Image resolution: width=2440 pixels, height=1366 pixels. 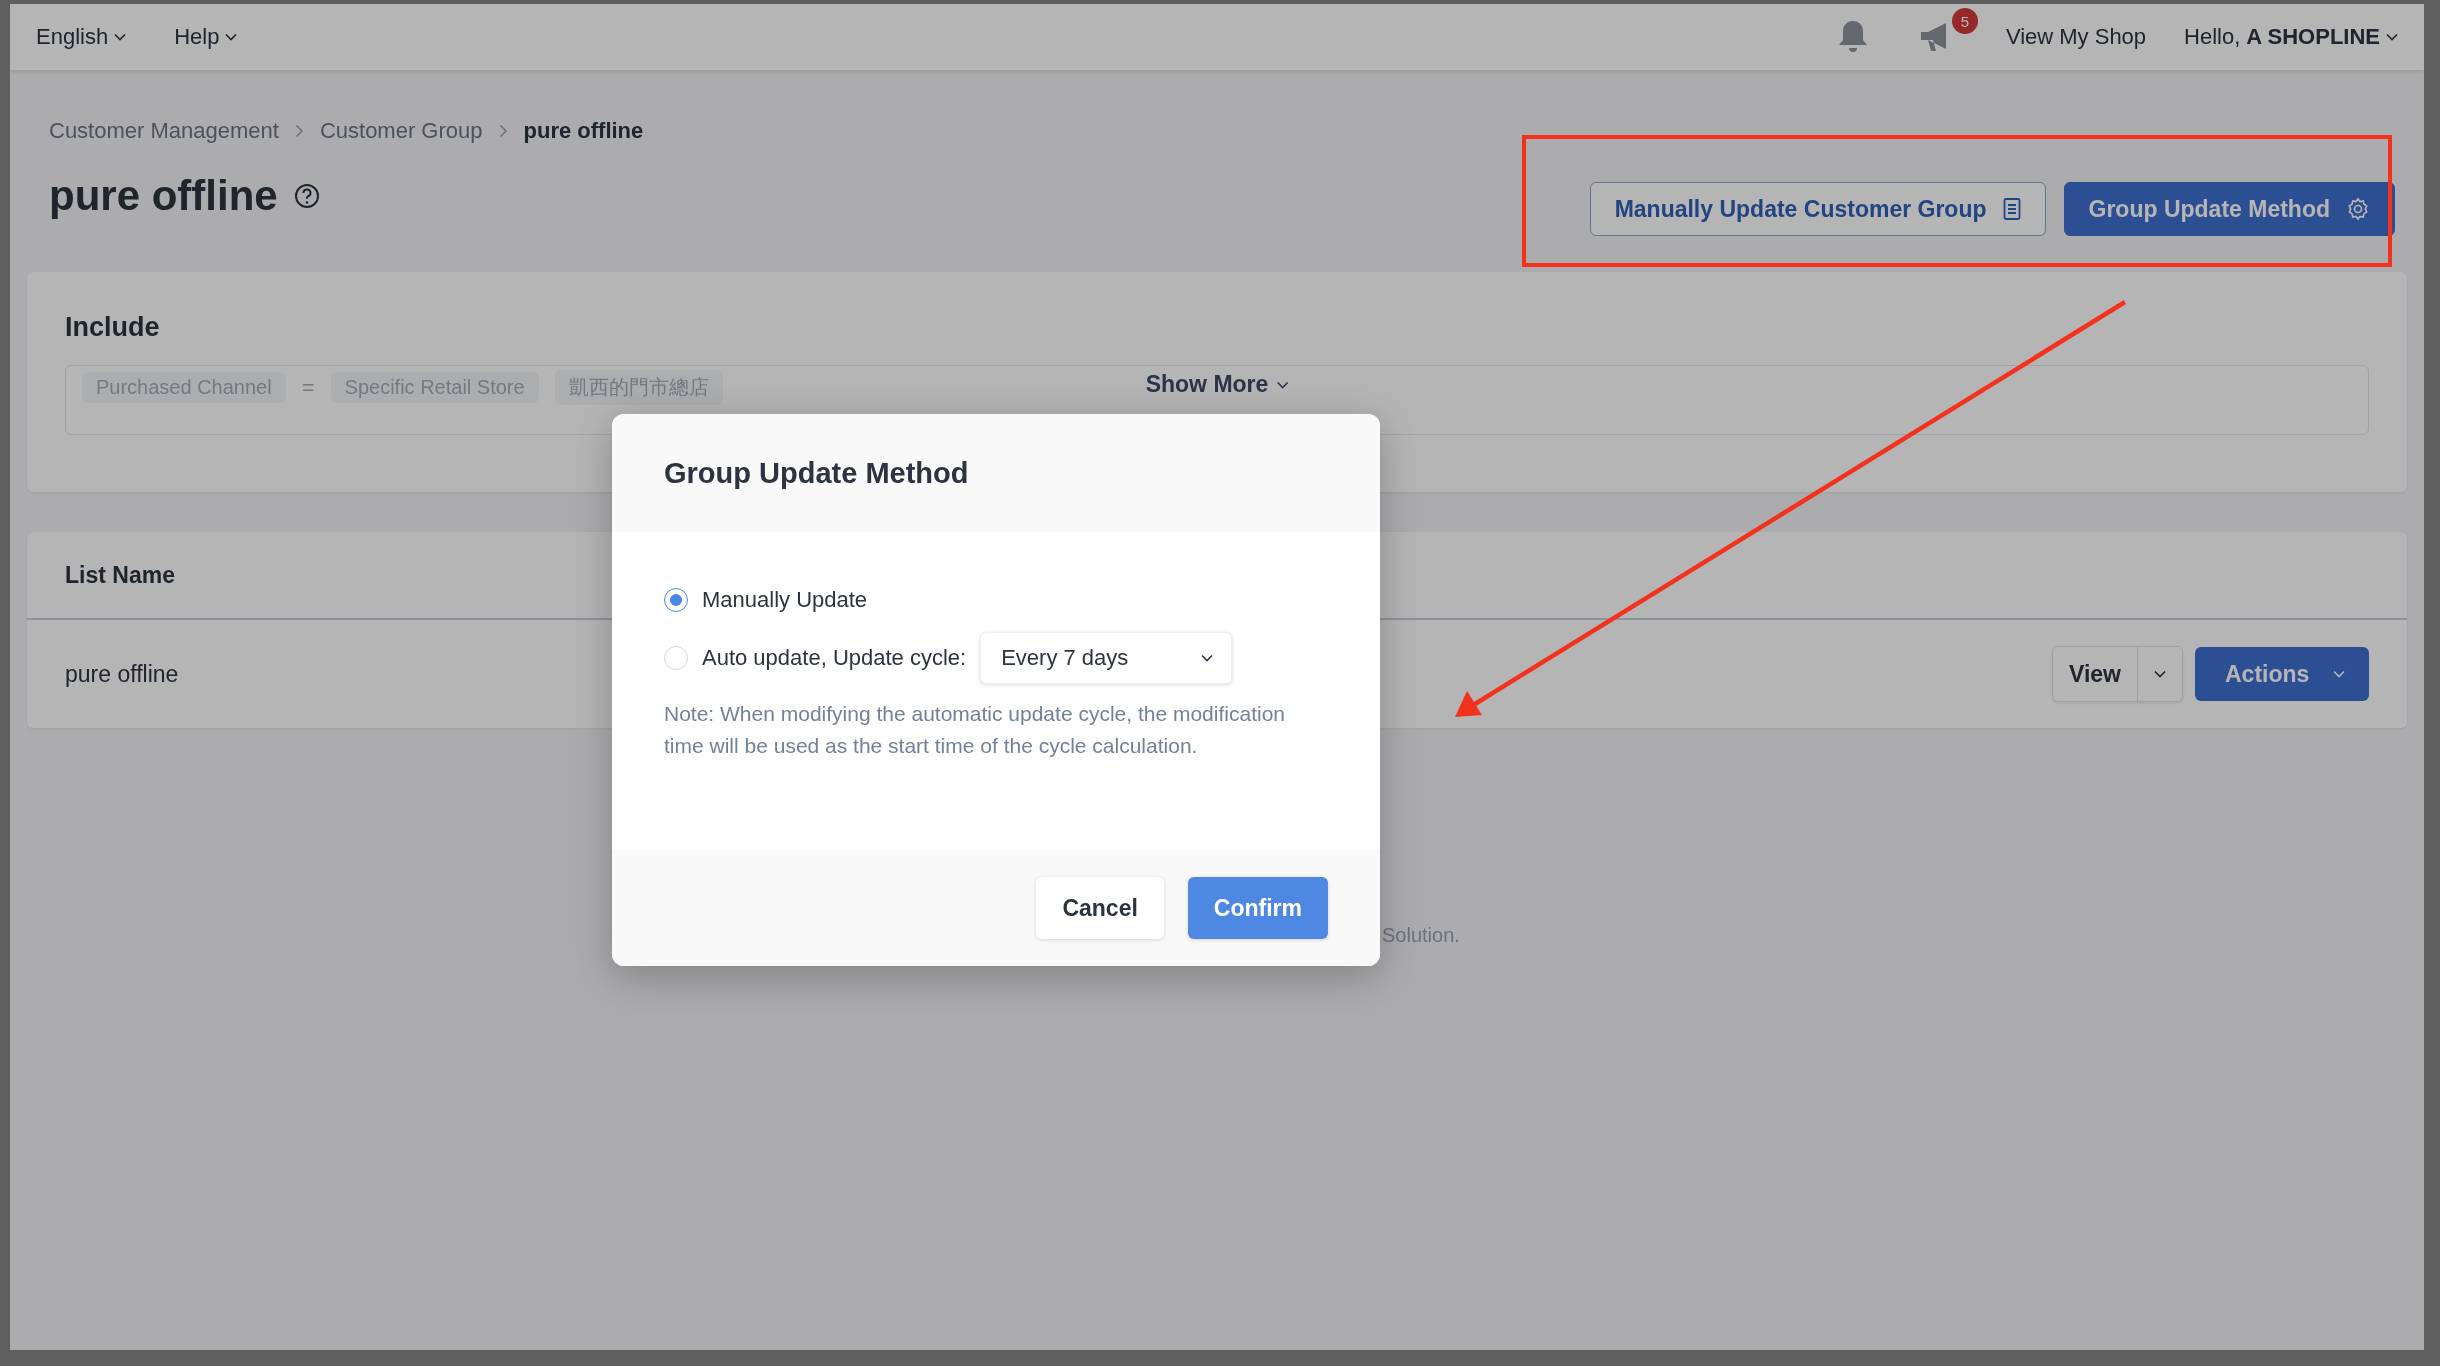 I want to click on cancel-button: Cancel, so click(x=1100, y=908).